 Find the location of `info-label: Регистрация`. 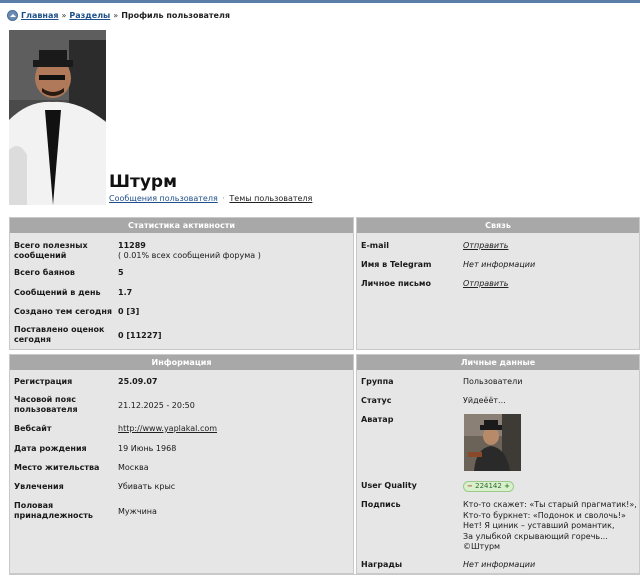

info-label: Регистрация is located at coordinates (43, 381).